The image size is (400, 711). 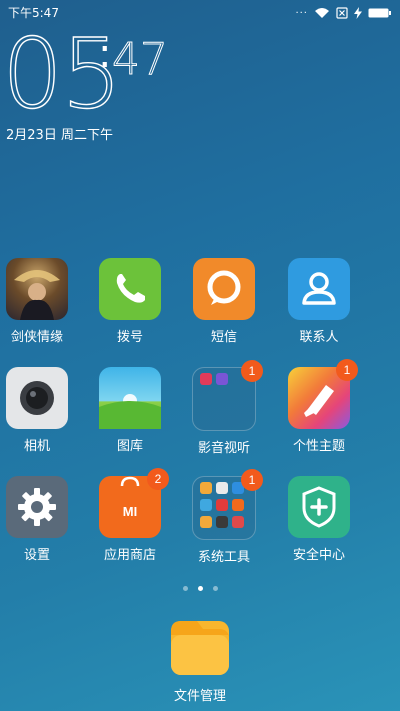 What do you see at coordinates (105, 54) in the screenshot?
I see `clock-colon: :` at bounding box center [105, 54].